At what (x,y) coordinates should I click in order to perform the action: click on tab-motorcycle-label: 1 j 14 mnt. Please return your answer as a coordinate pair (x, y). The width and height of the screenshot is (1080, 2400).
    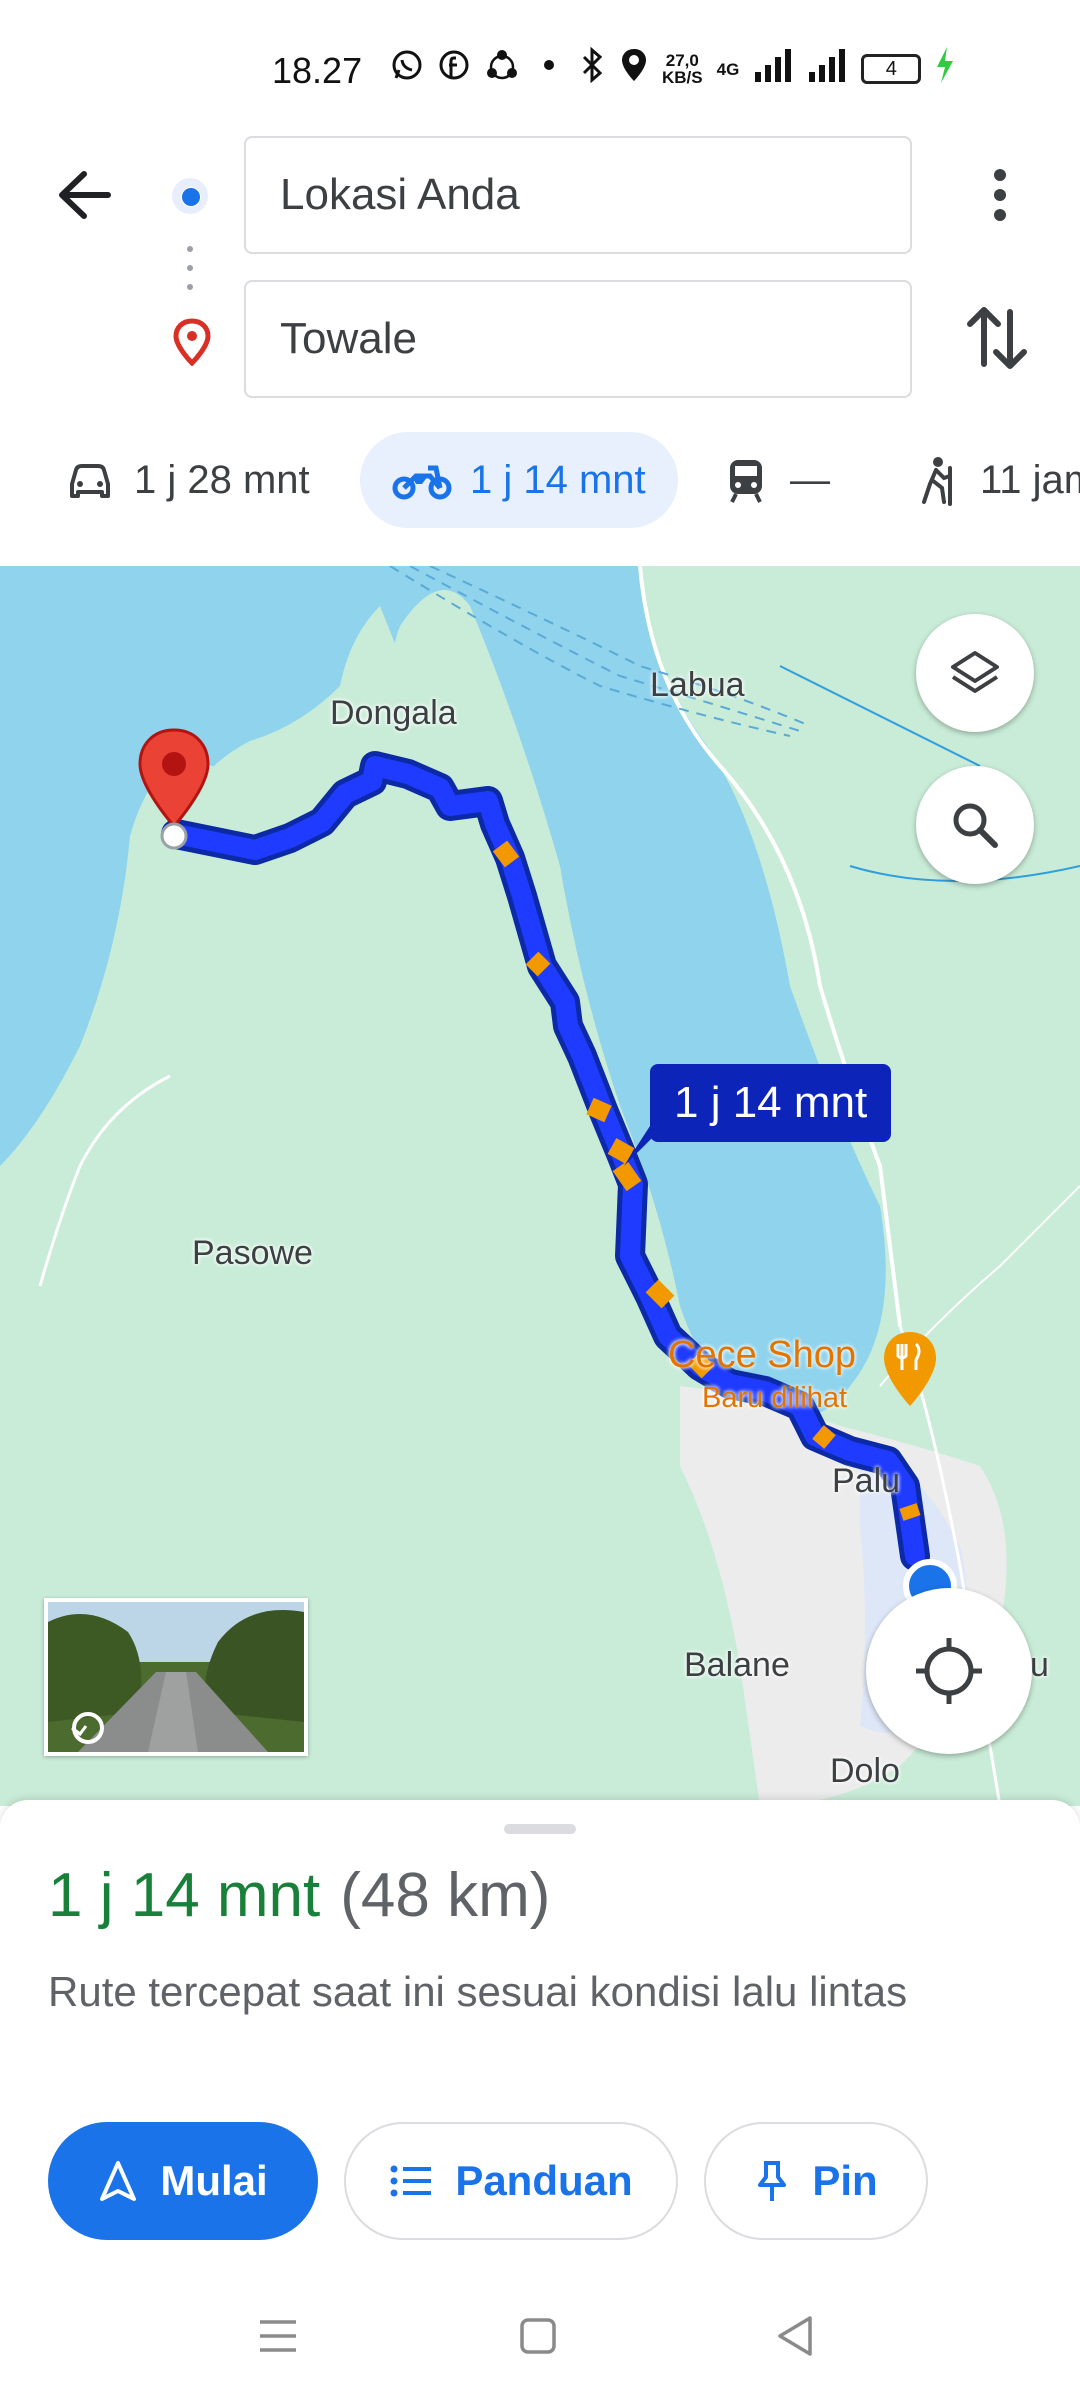
    Looking at the image, I should click on (558, 479).